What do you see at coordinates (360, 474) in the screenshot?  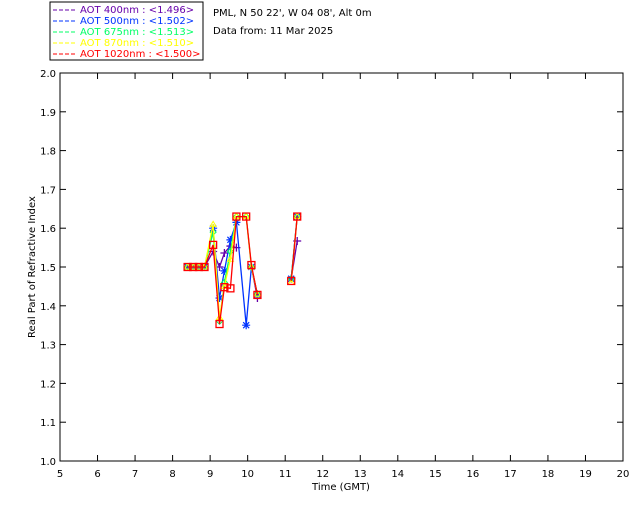 I see `x-tick-label: 13` at bounding box center [360, 474].